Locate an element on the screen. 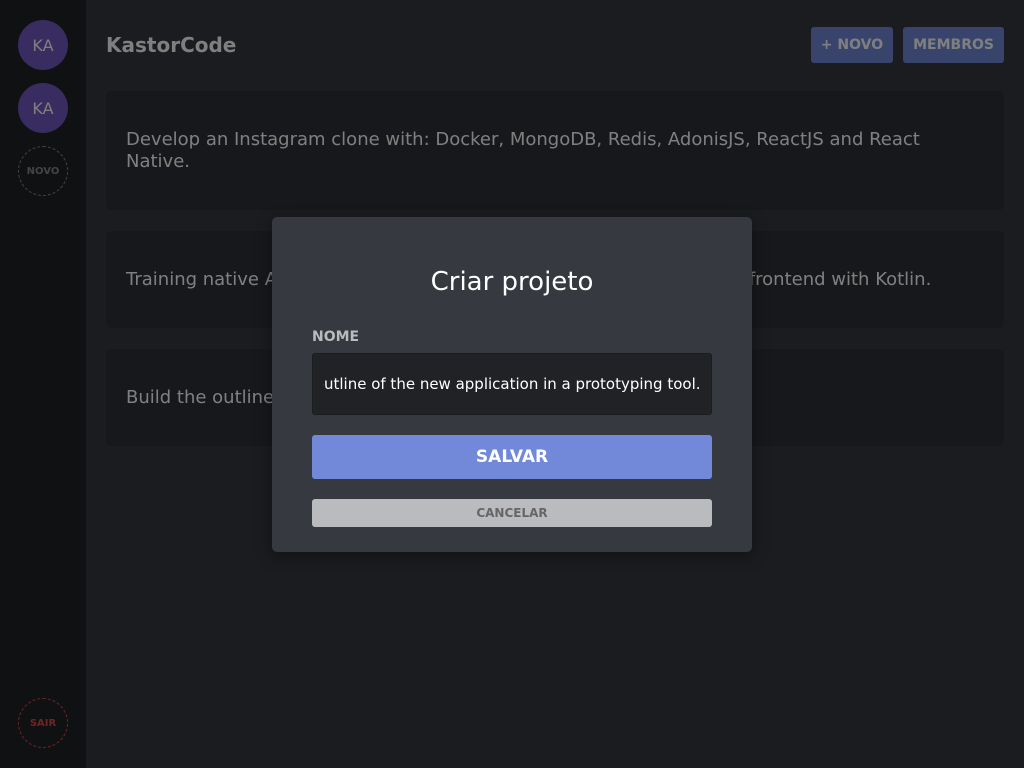 Image resolution: width=1024 pixels, height=768 pixels. save-button: SALVAR is located at coordinates (512, 457).